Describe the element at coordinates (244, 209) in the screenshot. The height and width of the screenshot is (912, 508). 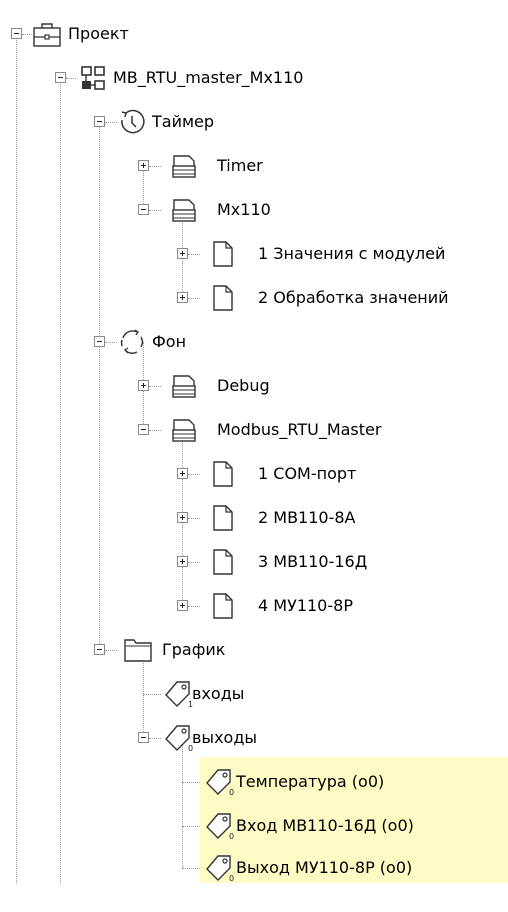
I see `tree-node-label: Mx110` at that location.